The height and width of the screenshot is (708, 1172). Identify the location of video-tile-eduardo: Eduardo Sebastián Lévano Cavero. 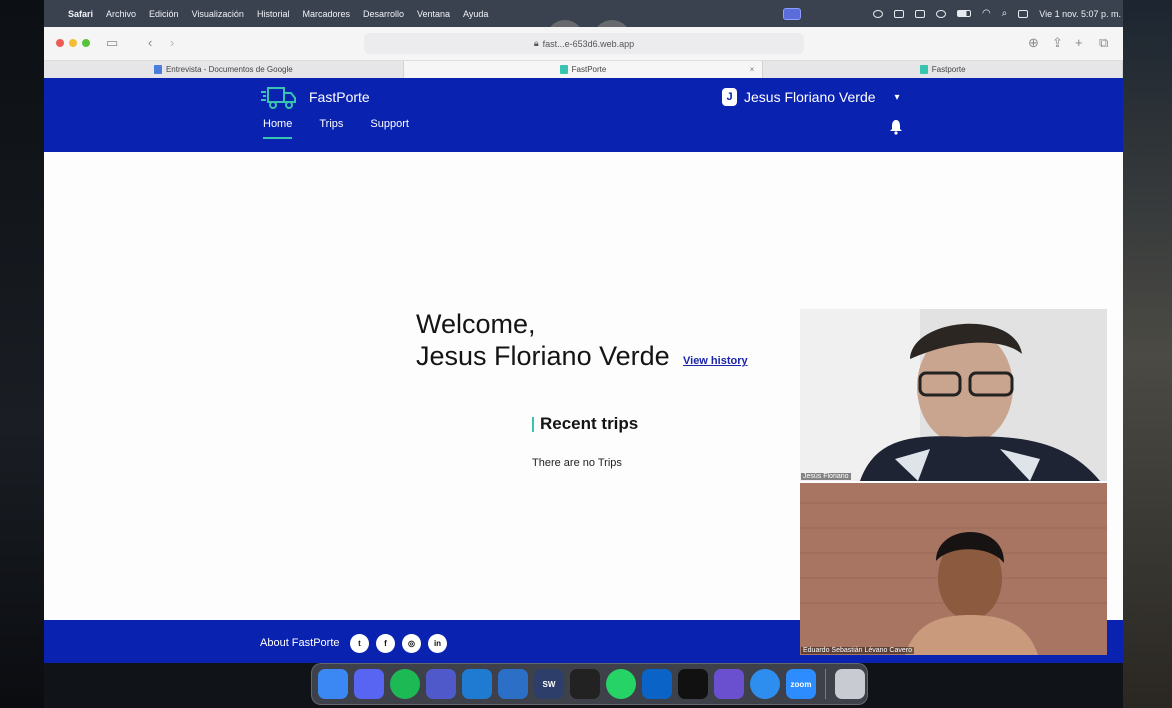
(953, 569).